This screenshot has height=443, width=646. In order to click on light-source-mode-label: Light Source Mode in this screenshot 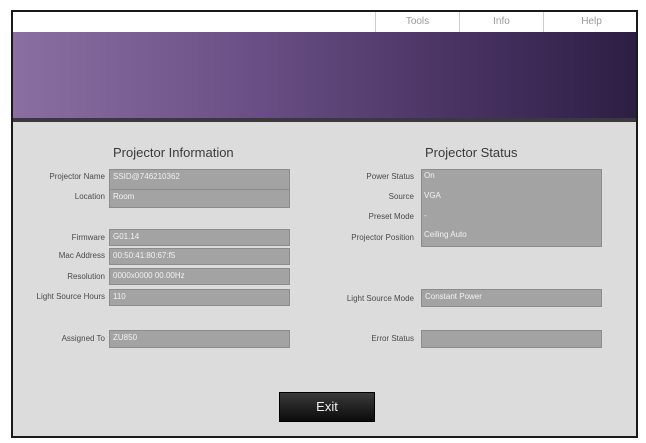, I will do `click(380, 298)`.